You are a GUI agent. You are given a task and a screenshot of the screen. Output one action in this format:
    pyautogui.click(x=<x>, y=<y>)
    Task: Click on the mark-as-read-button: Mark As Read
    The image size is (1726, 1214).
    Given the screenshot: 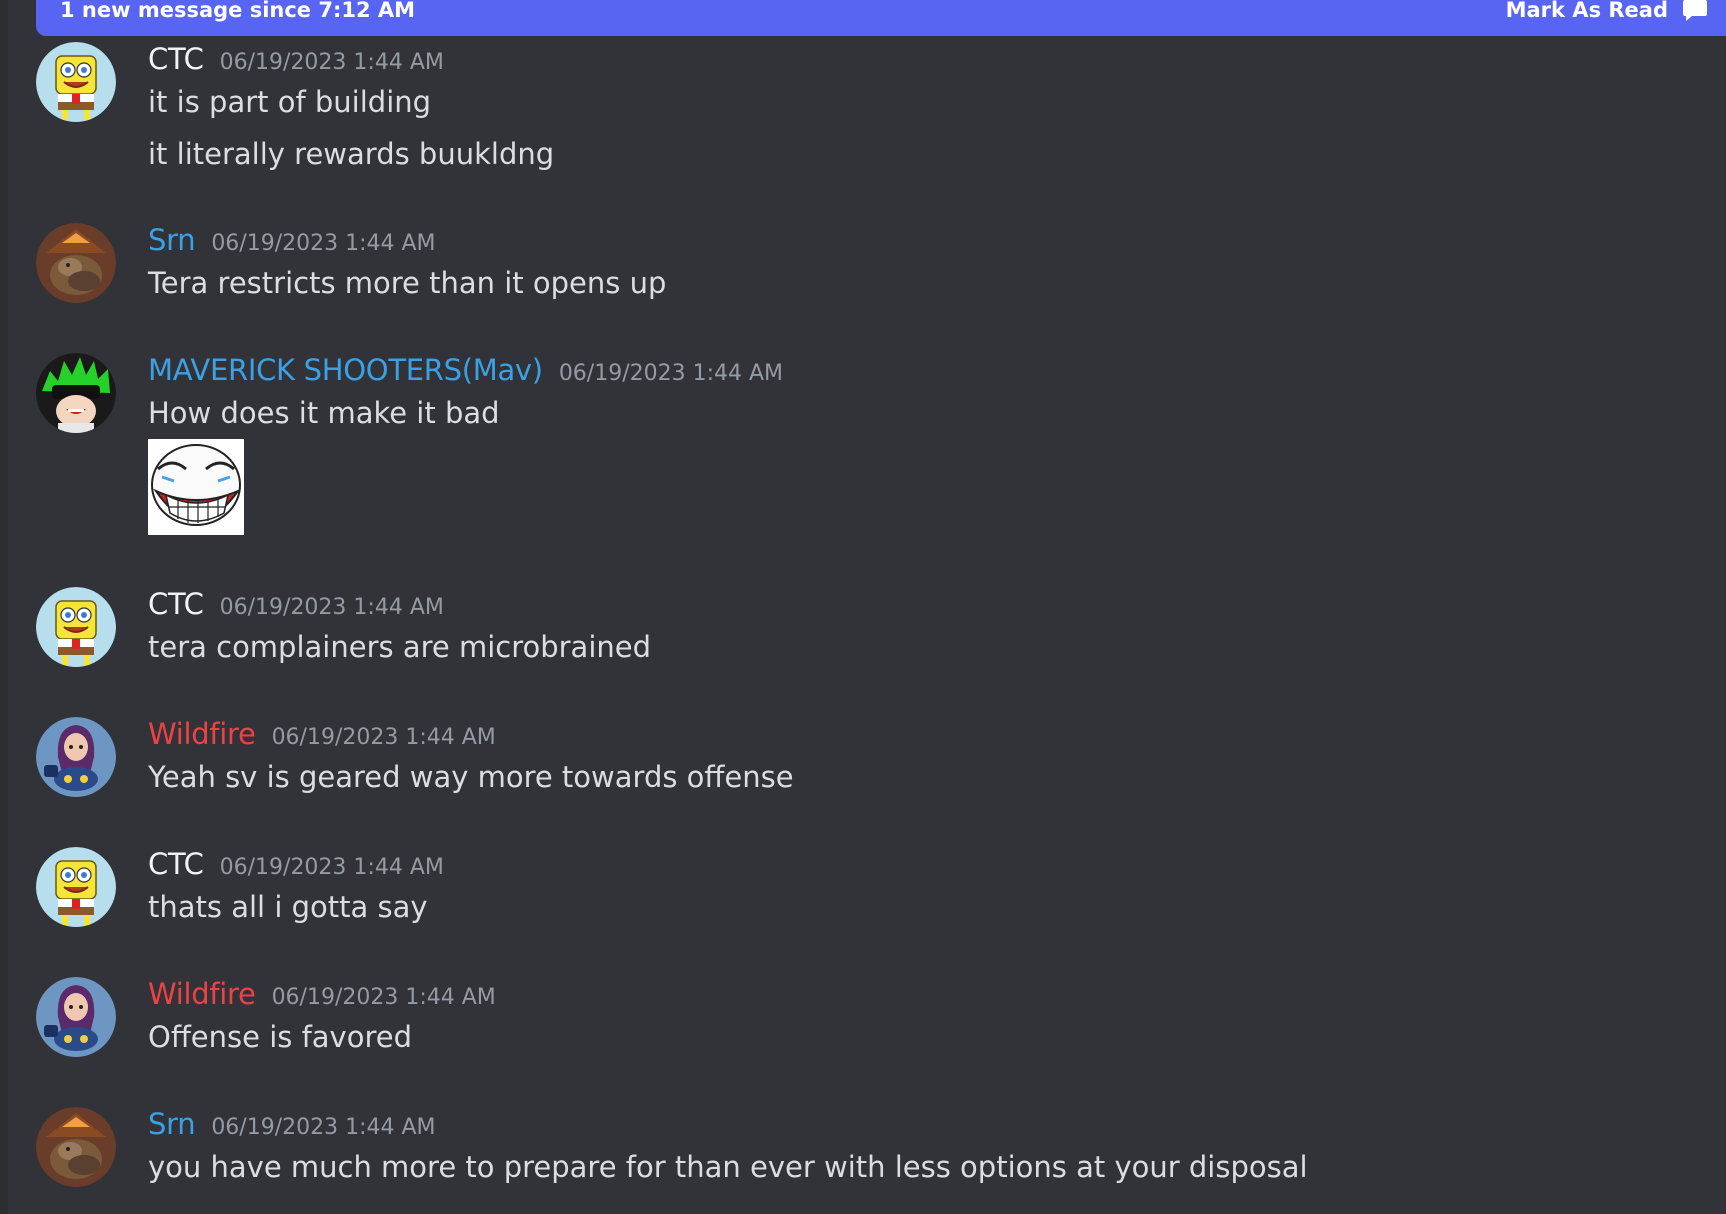 What is the action you would take?
    pyautogui.click(x=1607, y=11)
    